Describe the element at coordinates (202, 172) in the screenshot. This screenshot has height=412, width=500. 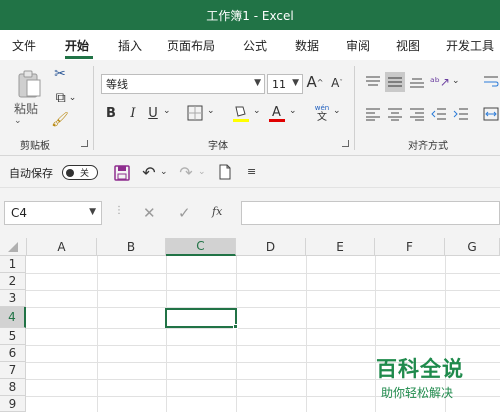
I see `redo-dropdown-icon: ⌄` at that location.